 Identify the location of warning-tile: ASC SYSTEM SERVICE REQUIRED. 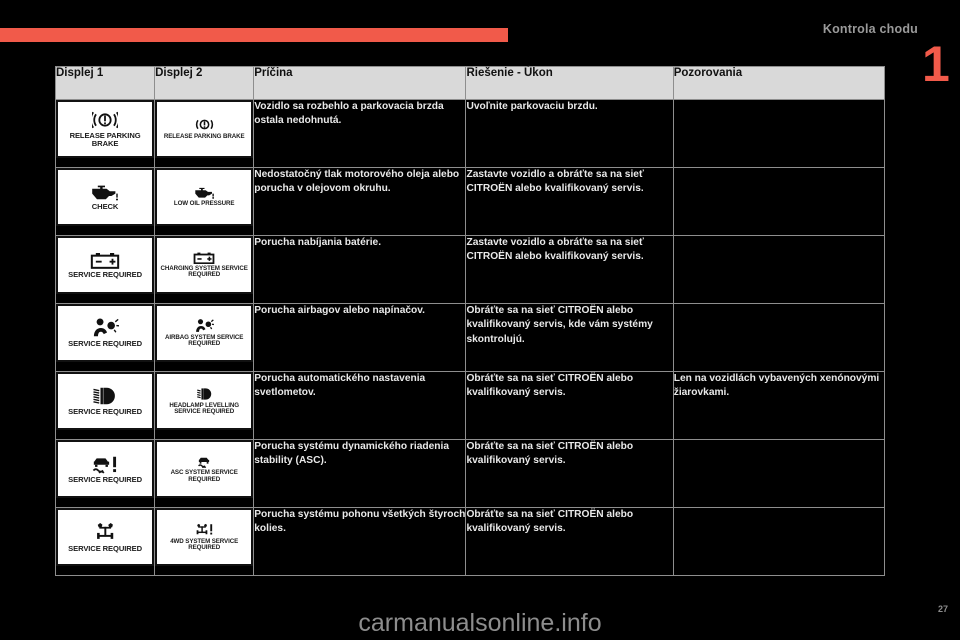
(204, 469).